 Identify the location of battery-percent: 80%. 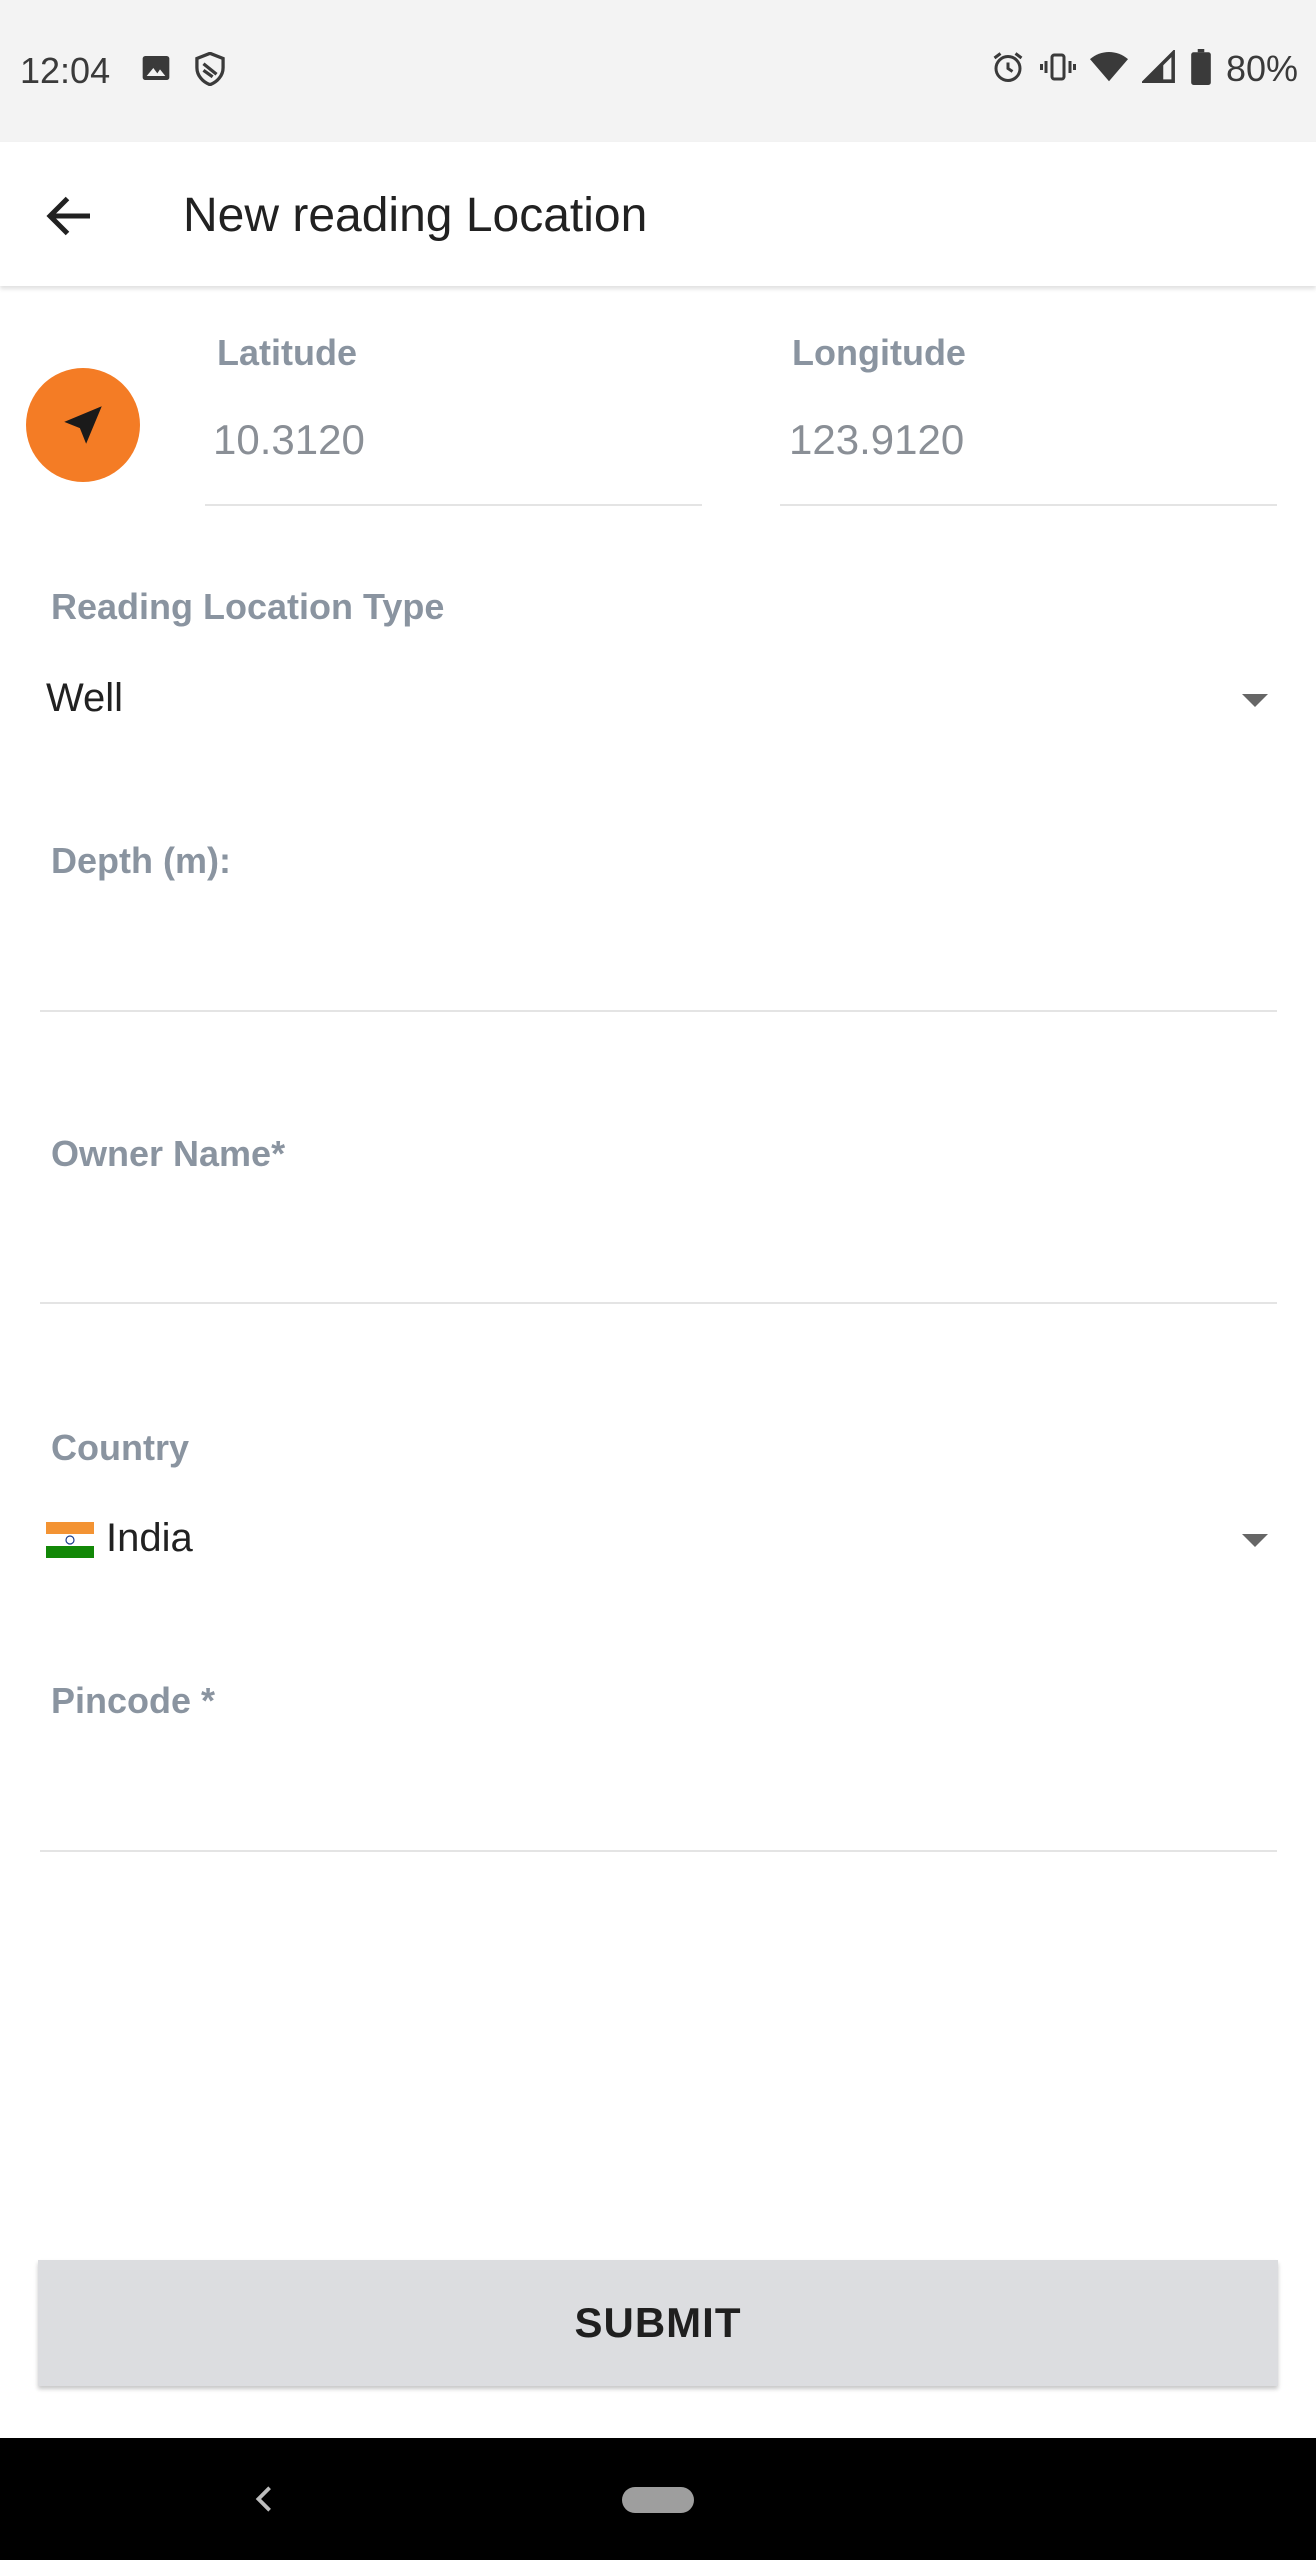
(1261, 68).